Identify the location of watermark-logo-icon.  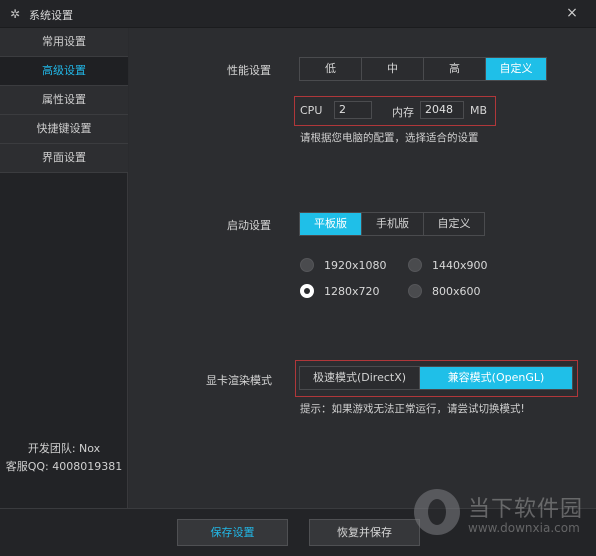
(437, 512).